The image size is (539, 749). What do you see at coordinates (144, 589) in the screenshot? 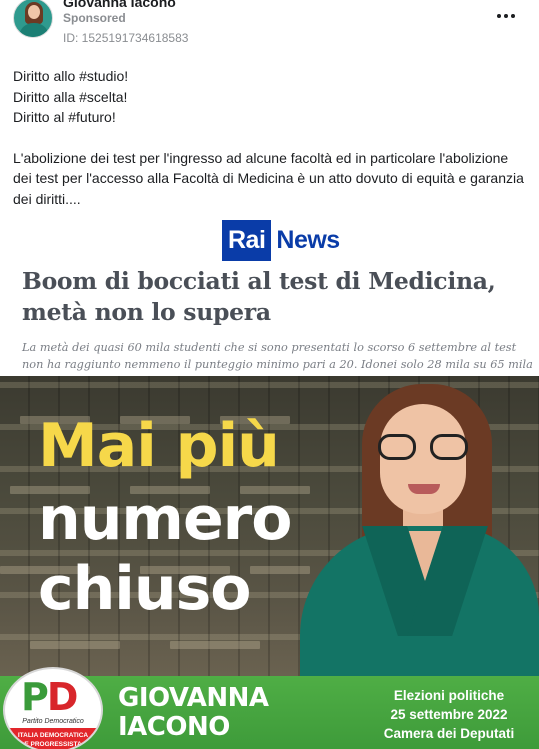
I see `tagline-line-3: chiuso` at bounding box center [144, 589].